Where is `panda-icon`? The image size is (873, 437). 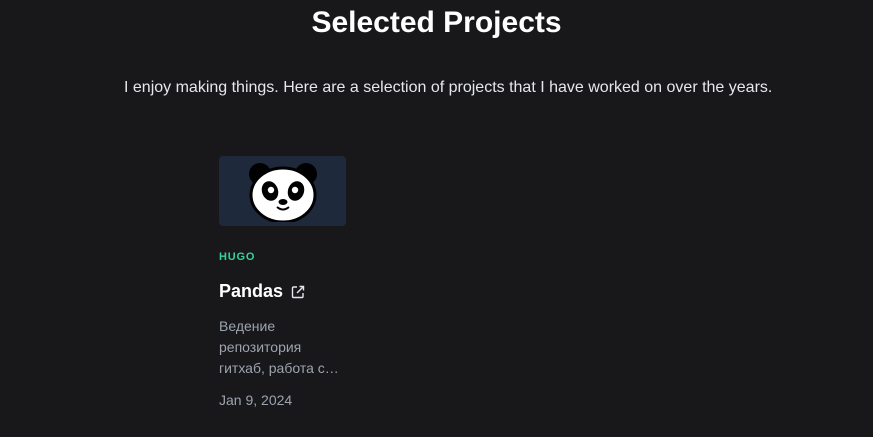 panda-icon is located at coordinates (282, 192).